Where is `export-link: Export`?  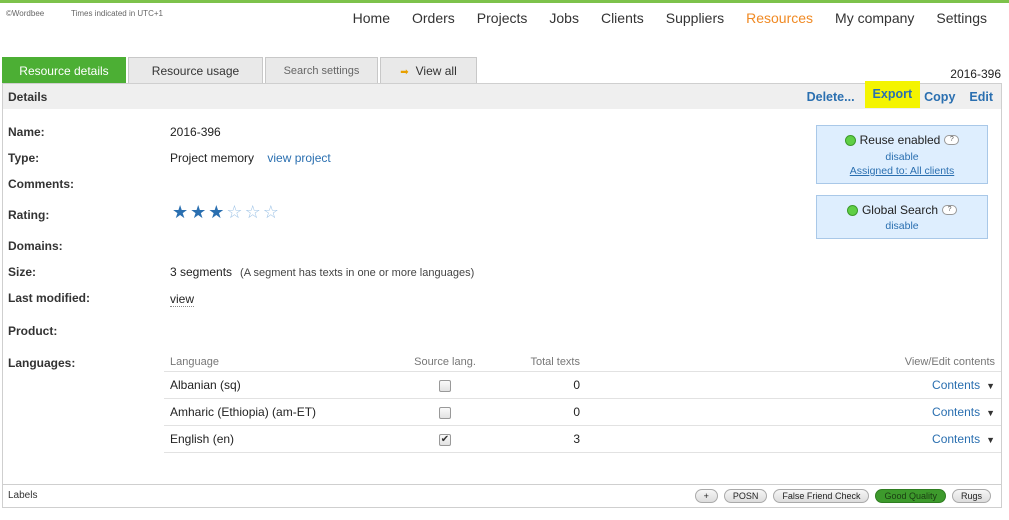
export-link: Export is located at coordinates (892, 94).